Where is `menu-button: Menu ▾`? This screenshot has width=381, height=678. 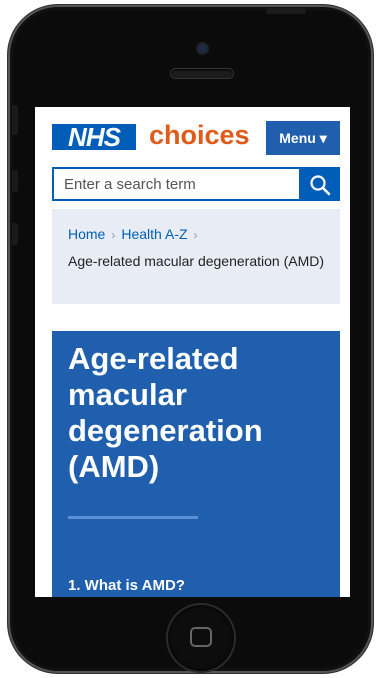 menu-button: Menu ▾ is located at coordinates (303, 138).